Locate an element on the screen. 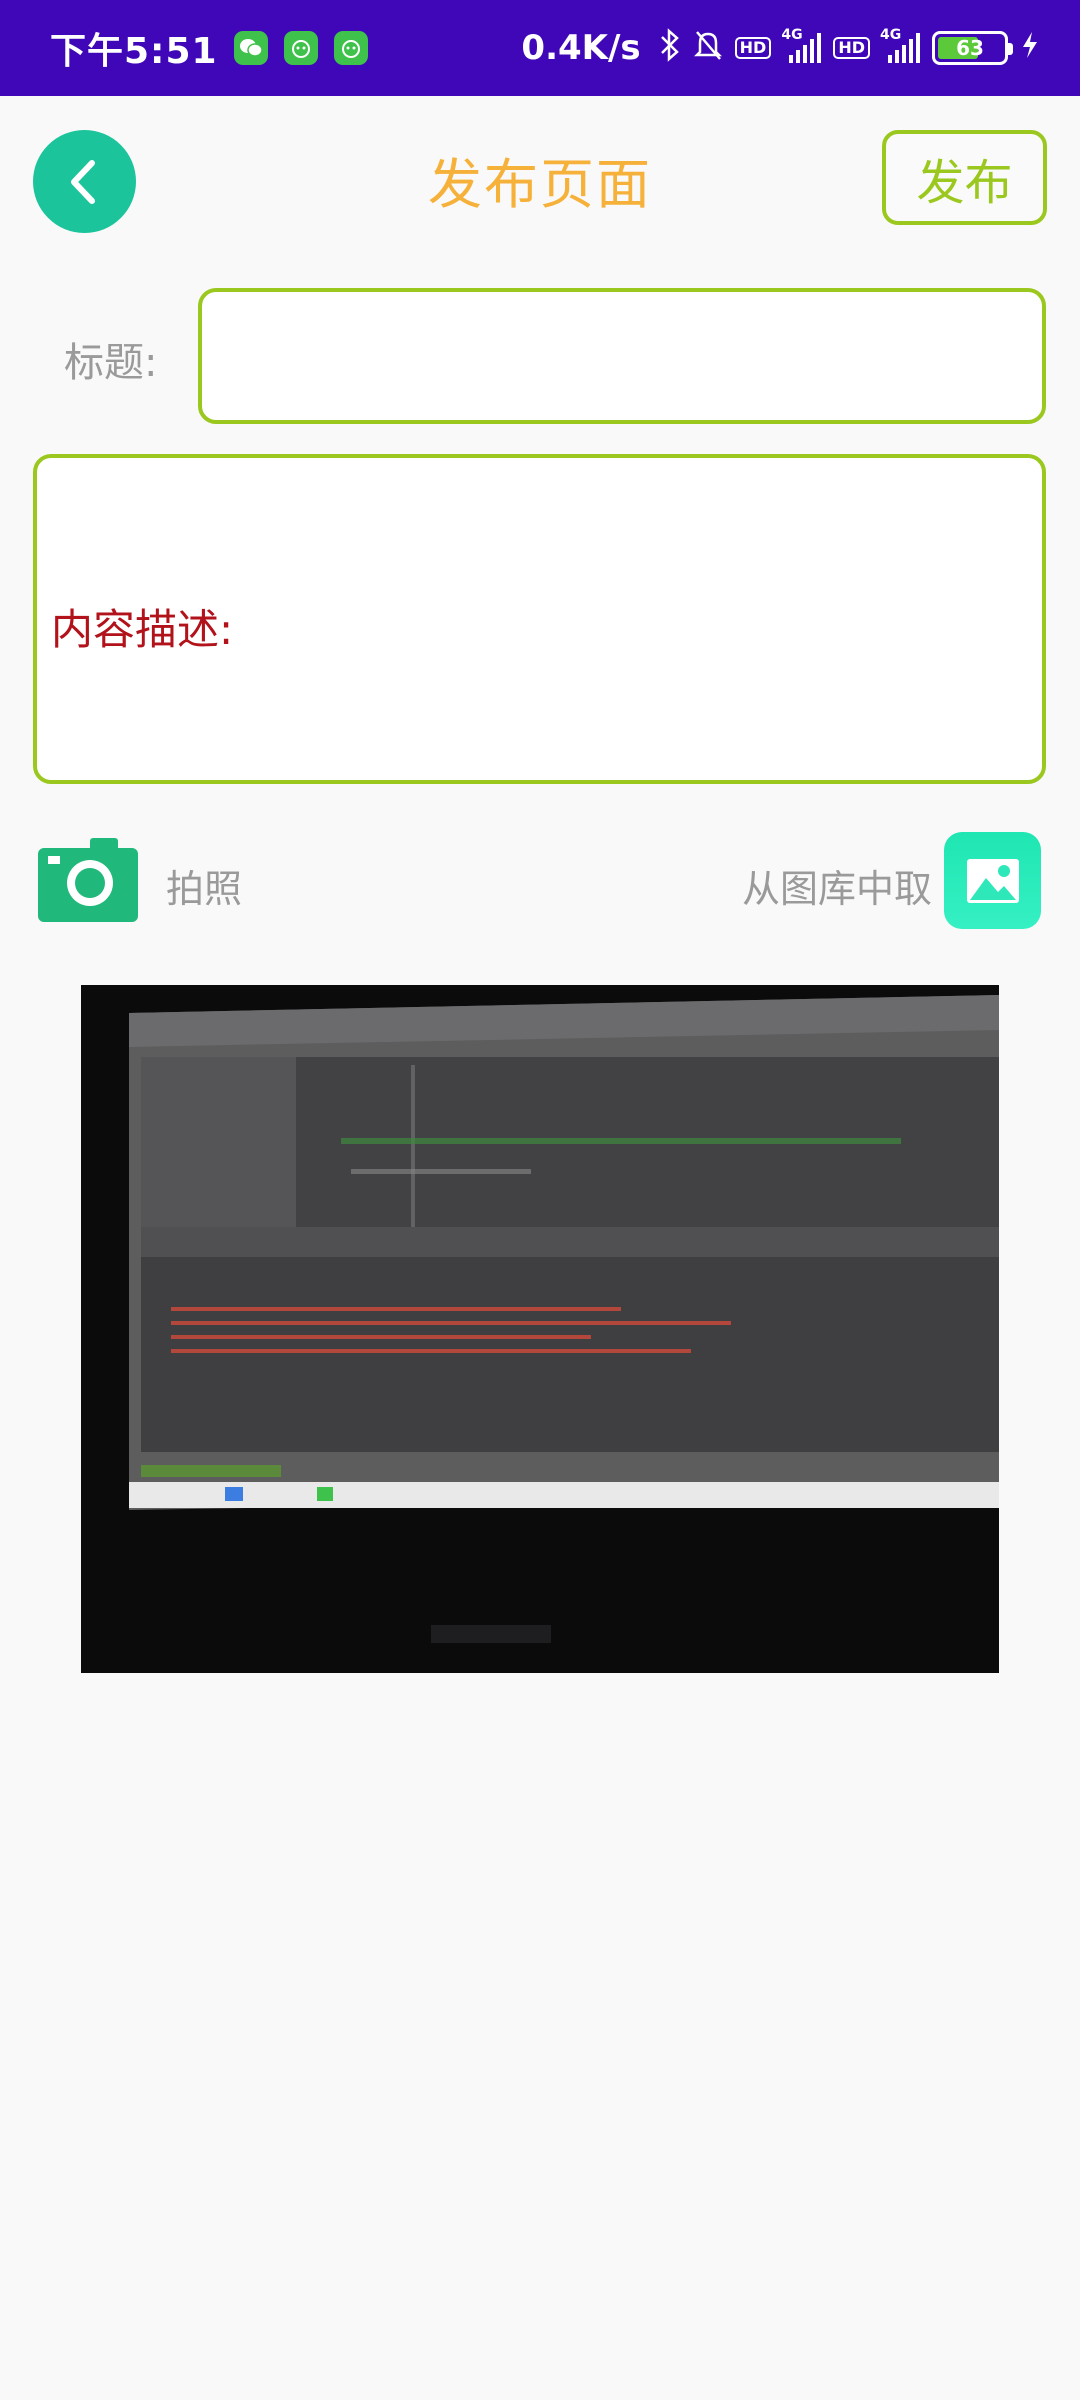  publish-button: 发布 is located at coordinates (964, 177).